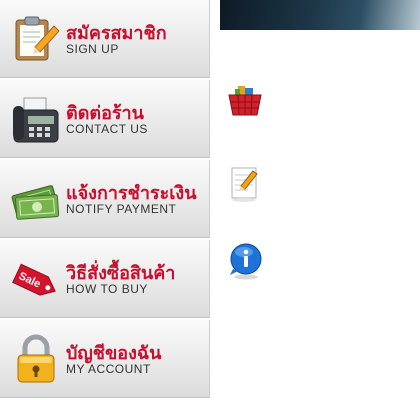 The height and width of the screenshot is (400, 420). I want to click on padlock-icon, so click(36, 358).